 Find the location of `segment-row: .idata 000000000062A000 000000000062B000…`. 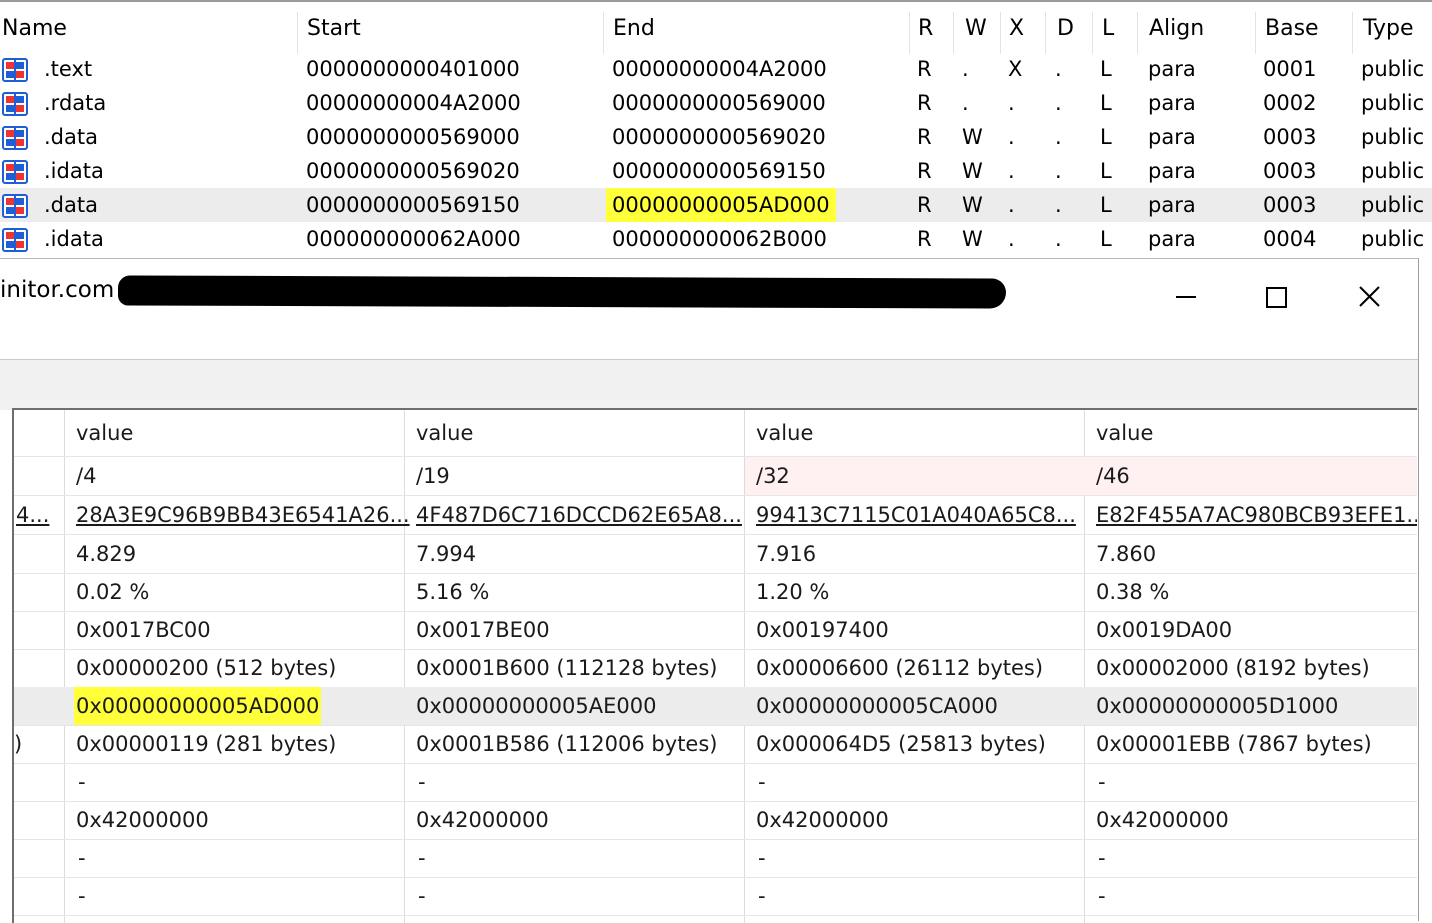

segment-row: .idata 000000000062A000 000000000062B000… is located at coordinates (716, 239).